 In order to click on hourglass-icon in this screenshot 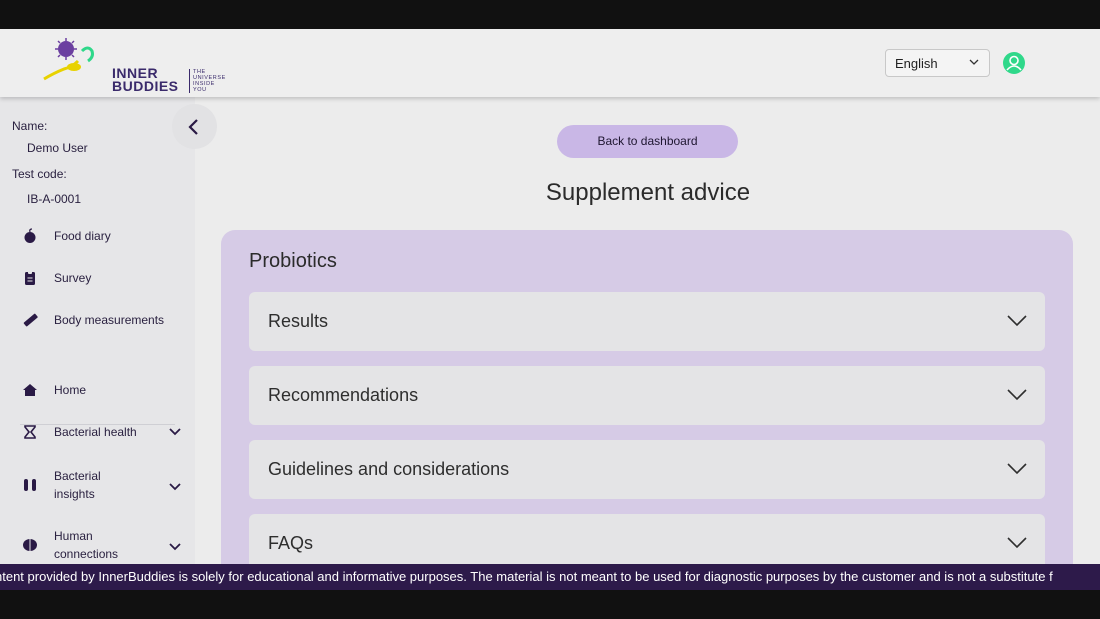, I will do `click(30, 432)`.